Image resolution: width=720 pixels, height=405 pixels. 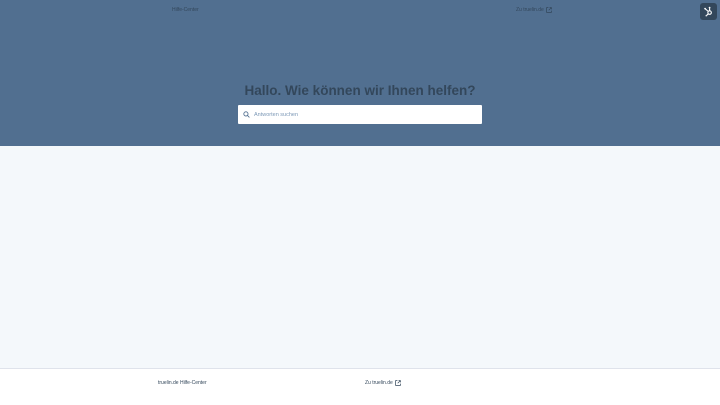 What do you see at coordinates (246, 114) in the screenshot?
I see `search-icon` at bounding box center [246, 114].